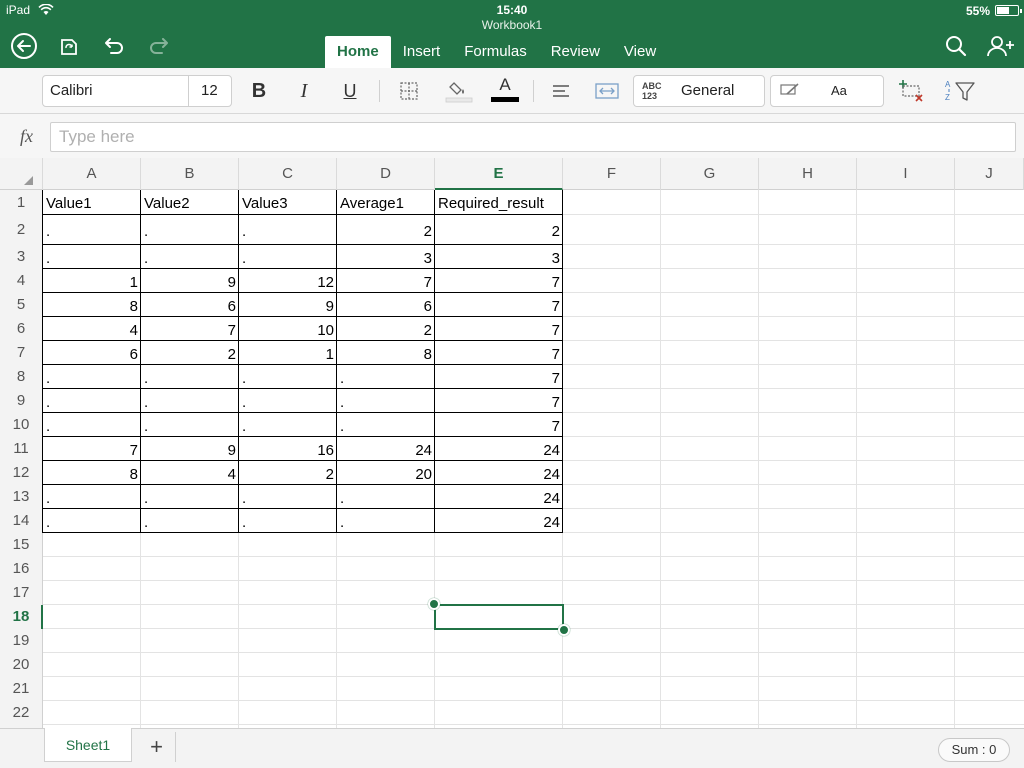 Image resolution: width=1024 pixels, height=768 pixels. I want to click on align-button, so click(561, 91).